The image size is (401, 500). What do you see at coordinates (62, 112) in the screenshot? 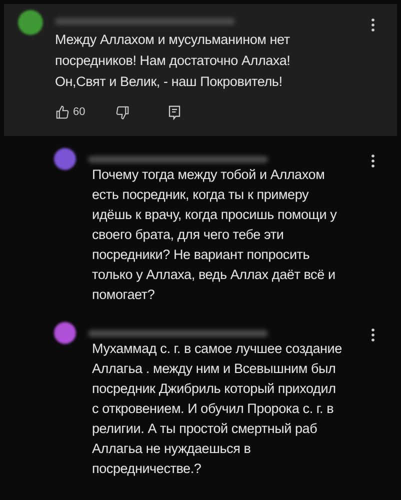
I see `thumbs-up-icon` at bounding box center [62, 112].